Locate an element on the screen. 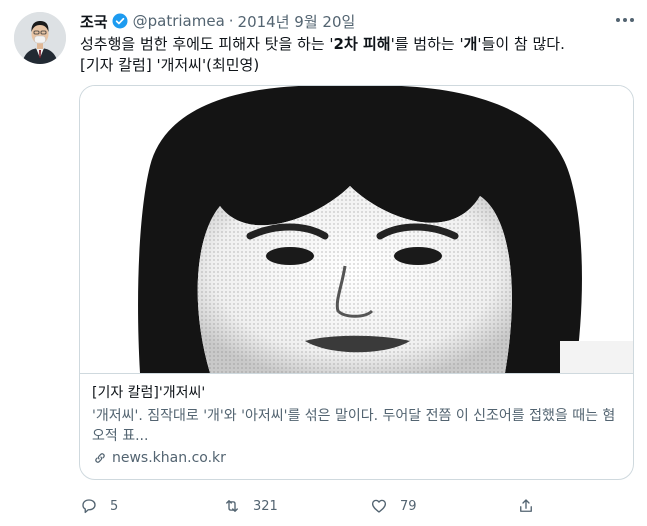 Image resolution: width=647 pixels, height=526 pixels. avatar-image is located at coordinates (40, 38).